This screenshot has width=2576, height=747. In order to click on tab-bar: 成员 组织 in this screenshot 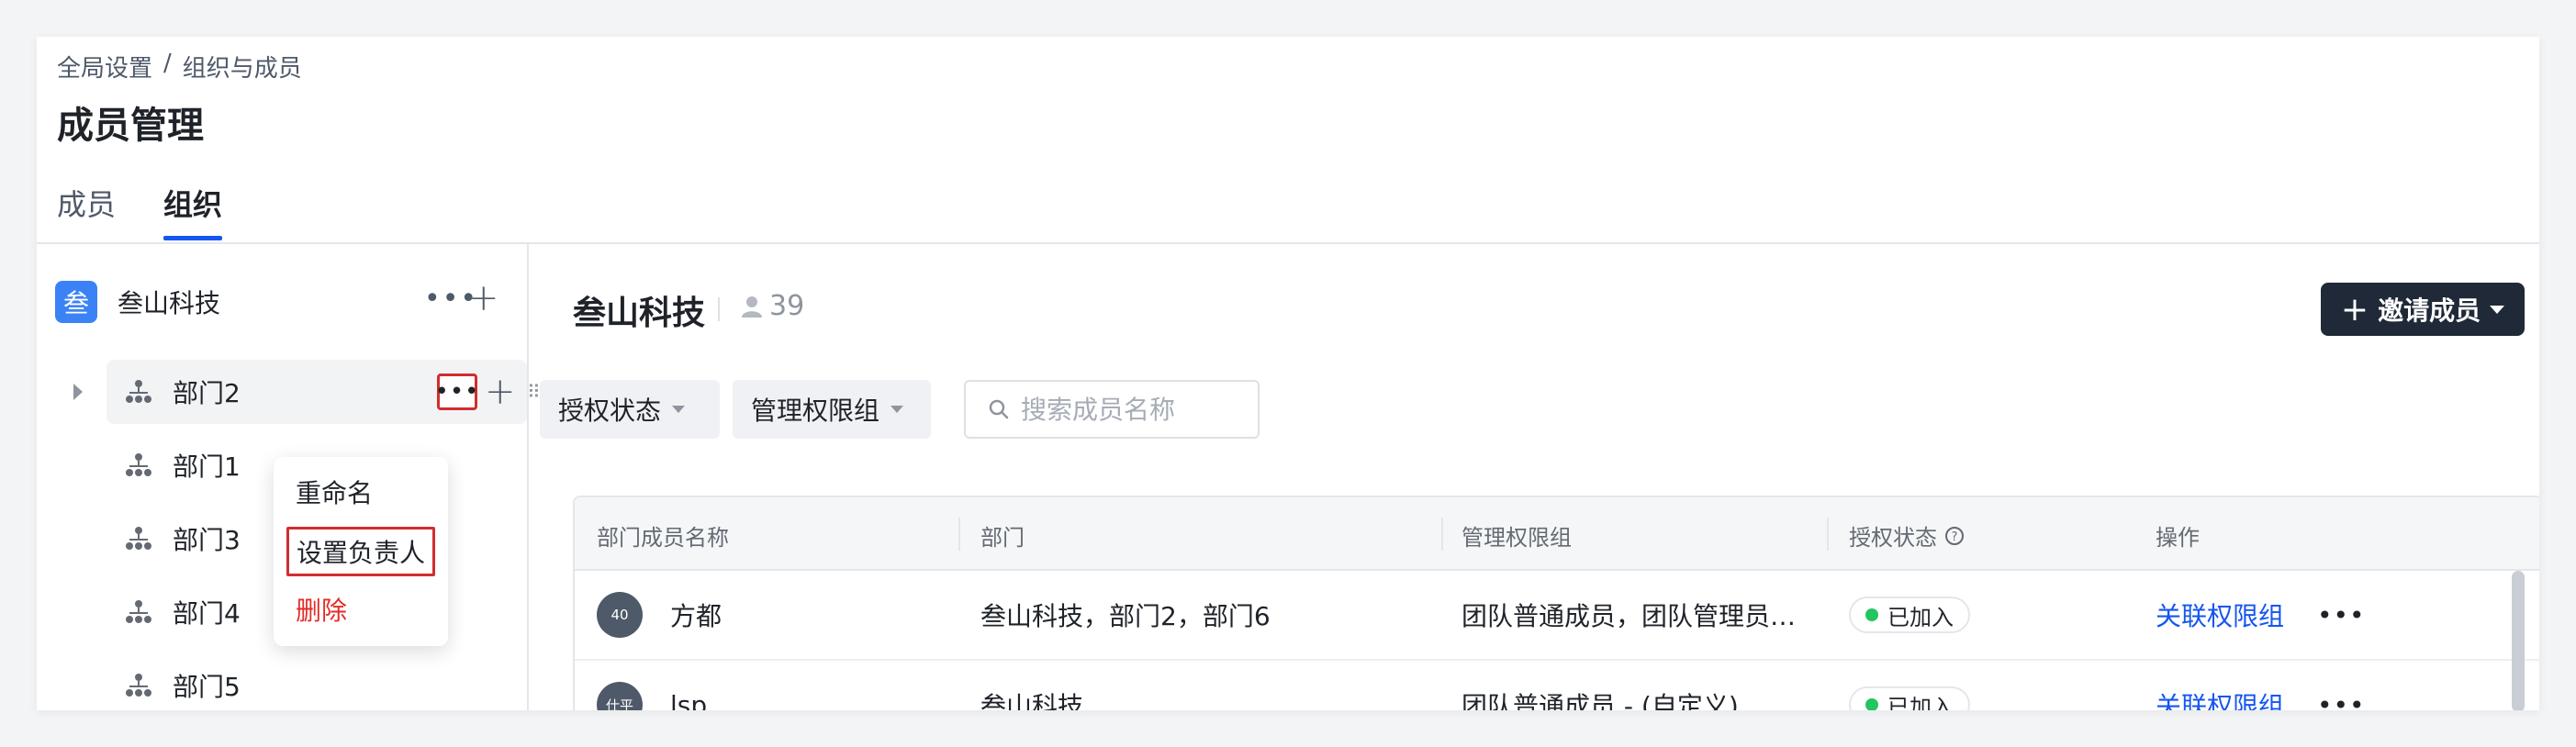, I will do `click(140, 211)`.